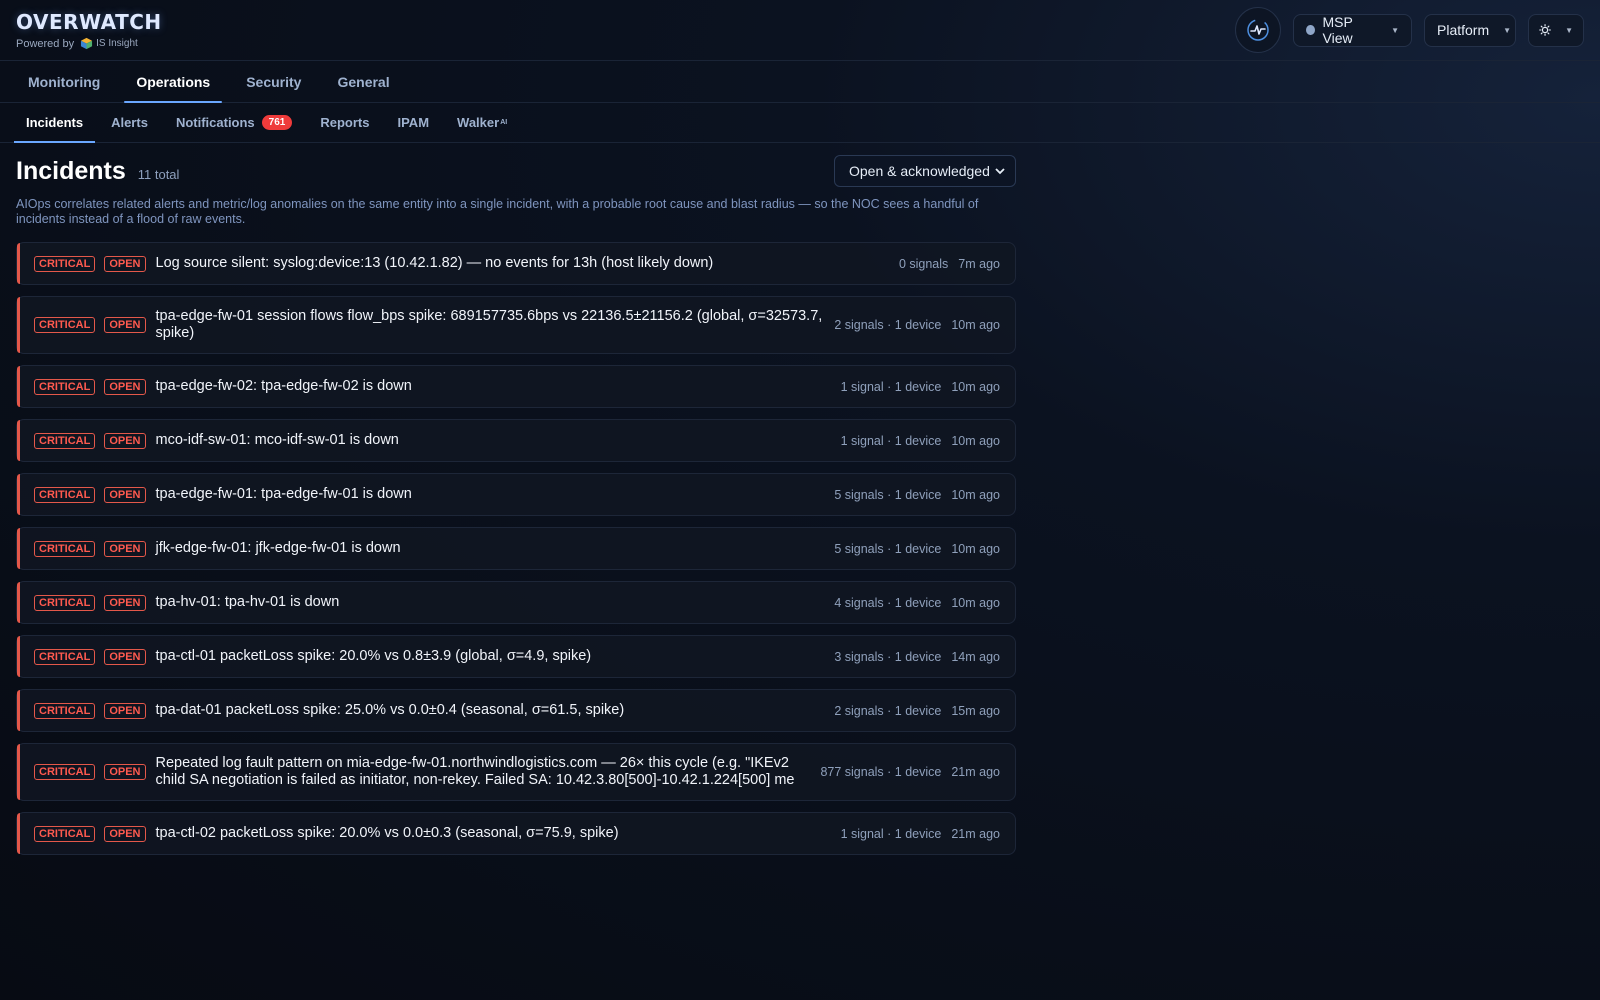  Describe the element at coordinates (504, 122) in the screenshot. I see `ai-superscript: AI` at that location.